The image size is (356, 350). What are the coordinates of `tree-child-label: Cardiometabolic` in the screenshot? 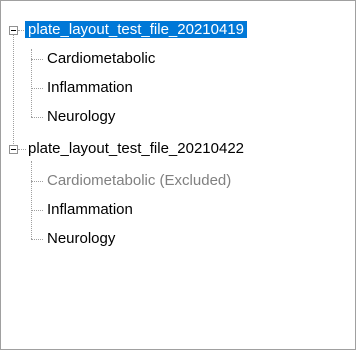 It's located at (101, 58).